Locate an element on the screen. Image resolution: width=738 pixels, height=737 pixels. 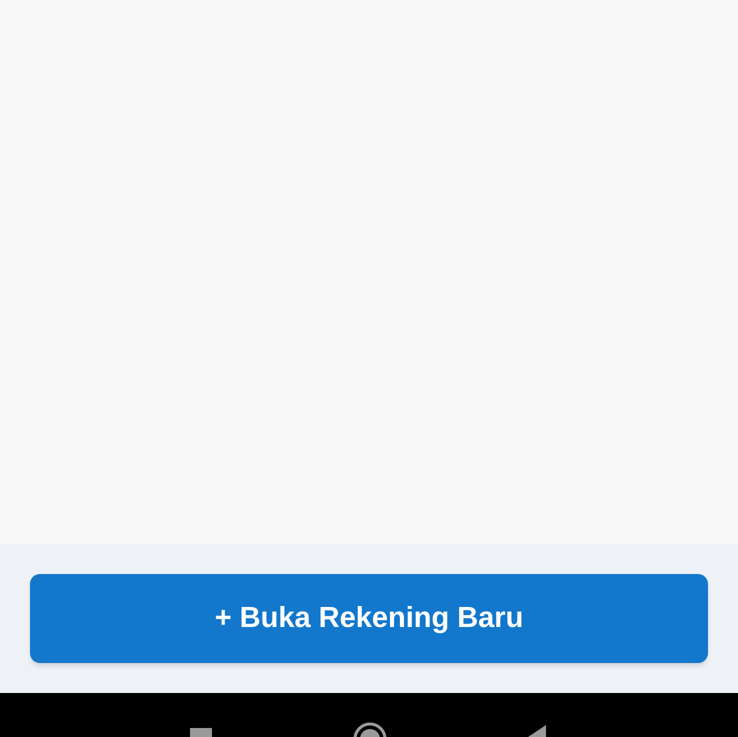
open-account-button: + Buka Rekening Baru is located at coordinates (369, 618).